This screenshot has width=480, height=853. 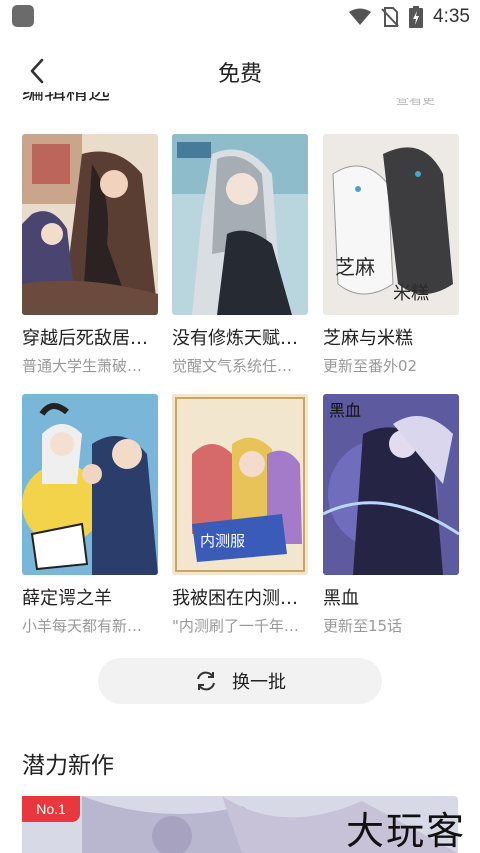 I want to click on rank-badge: No.1, so click(x=51, y=809).